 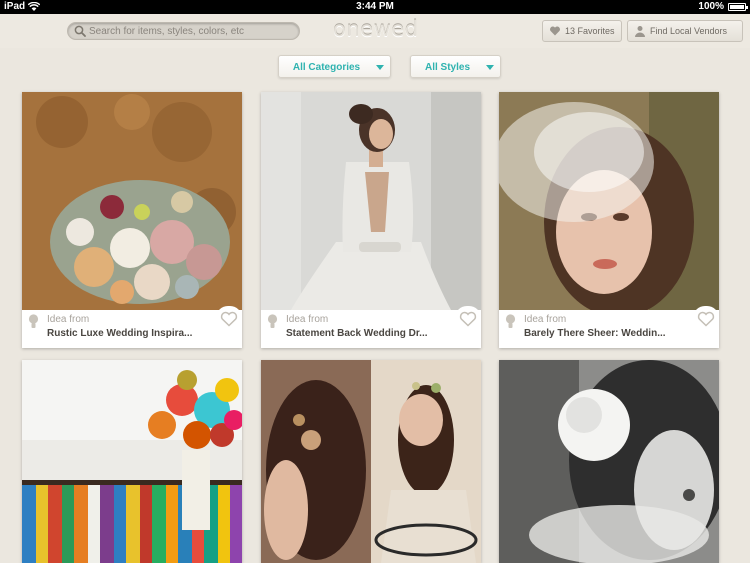 I want to click on clock: 3:44 PM, so click(x=375, y=6).